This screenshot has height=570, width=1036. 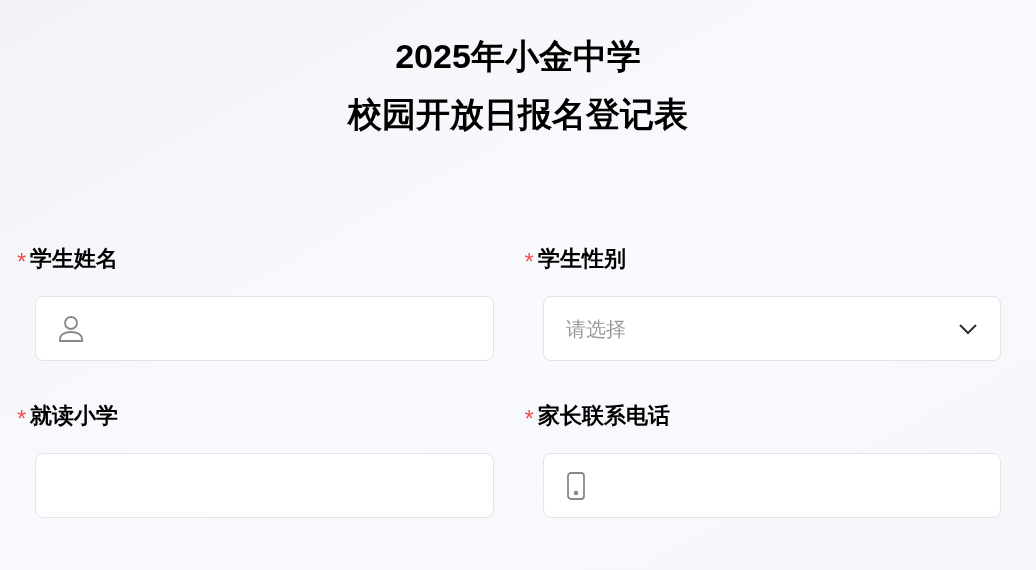 I want to click on field-label: 就读小学, so click(x=74, y=416).